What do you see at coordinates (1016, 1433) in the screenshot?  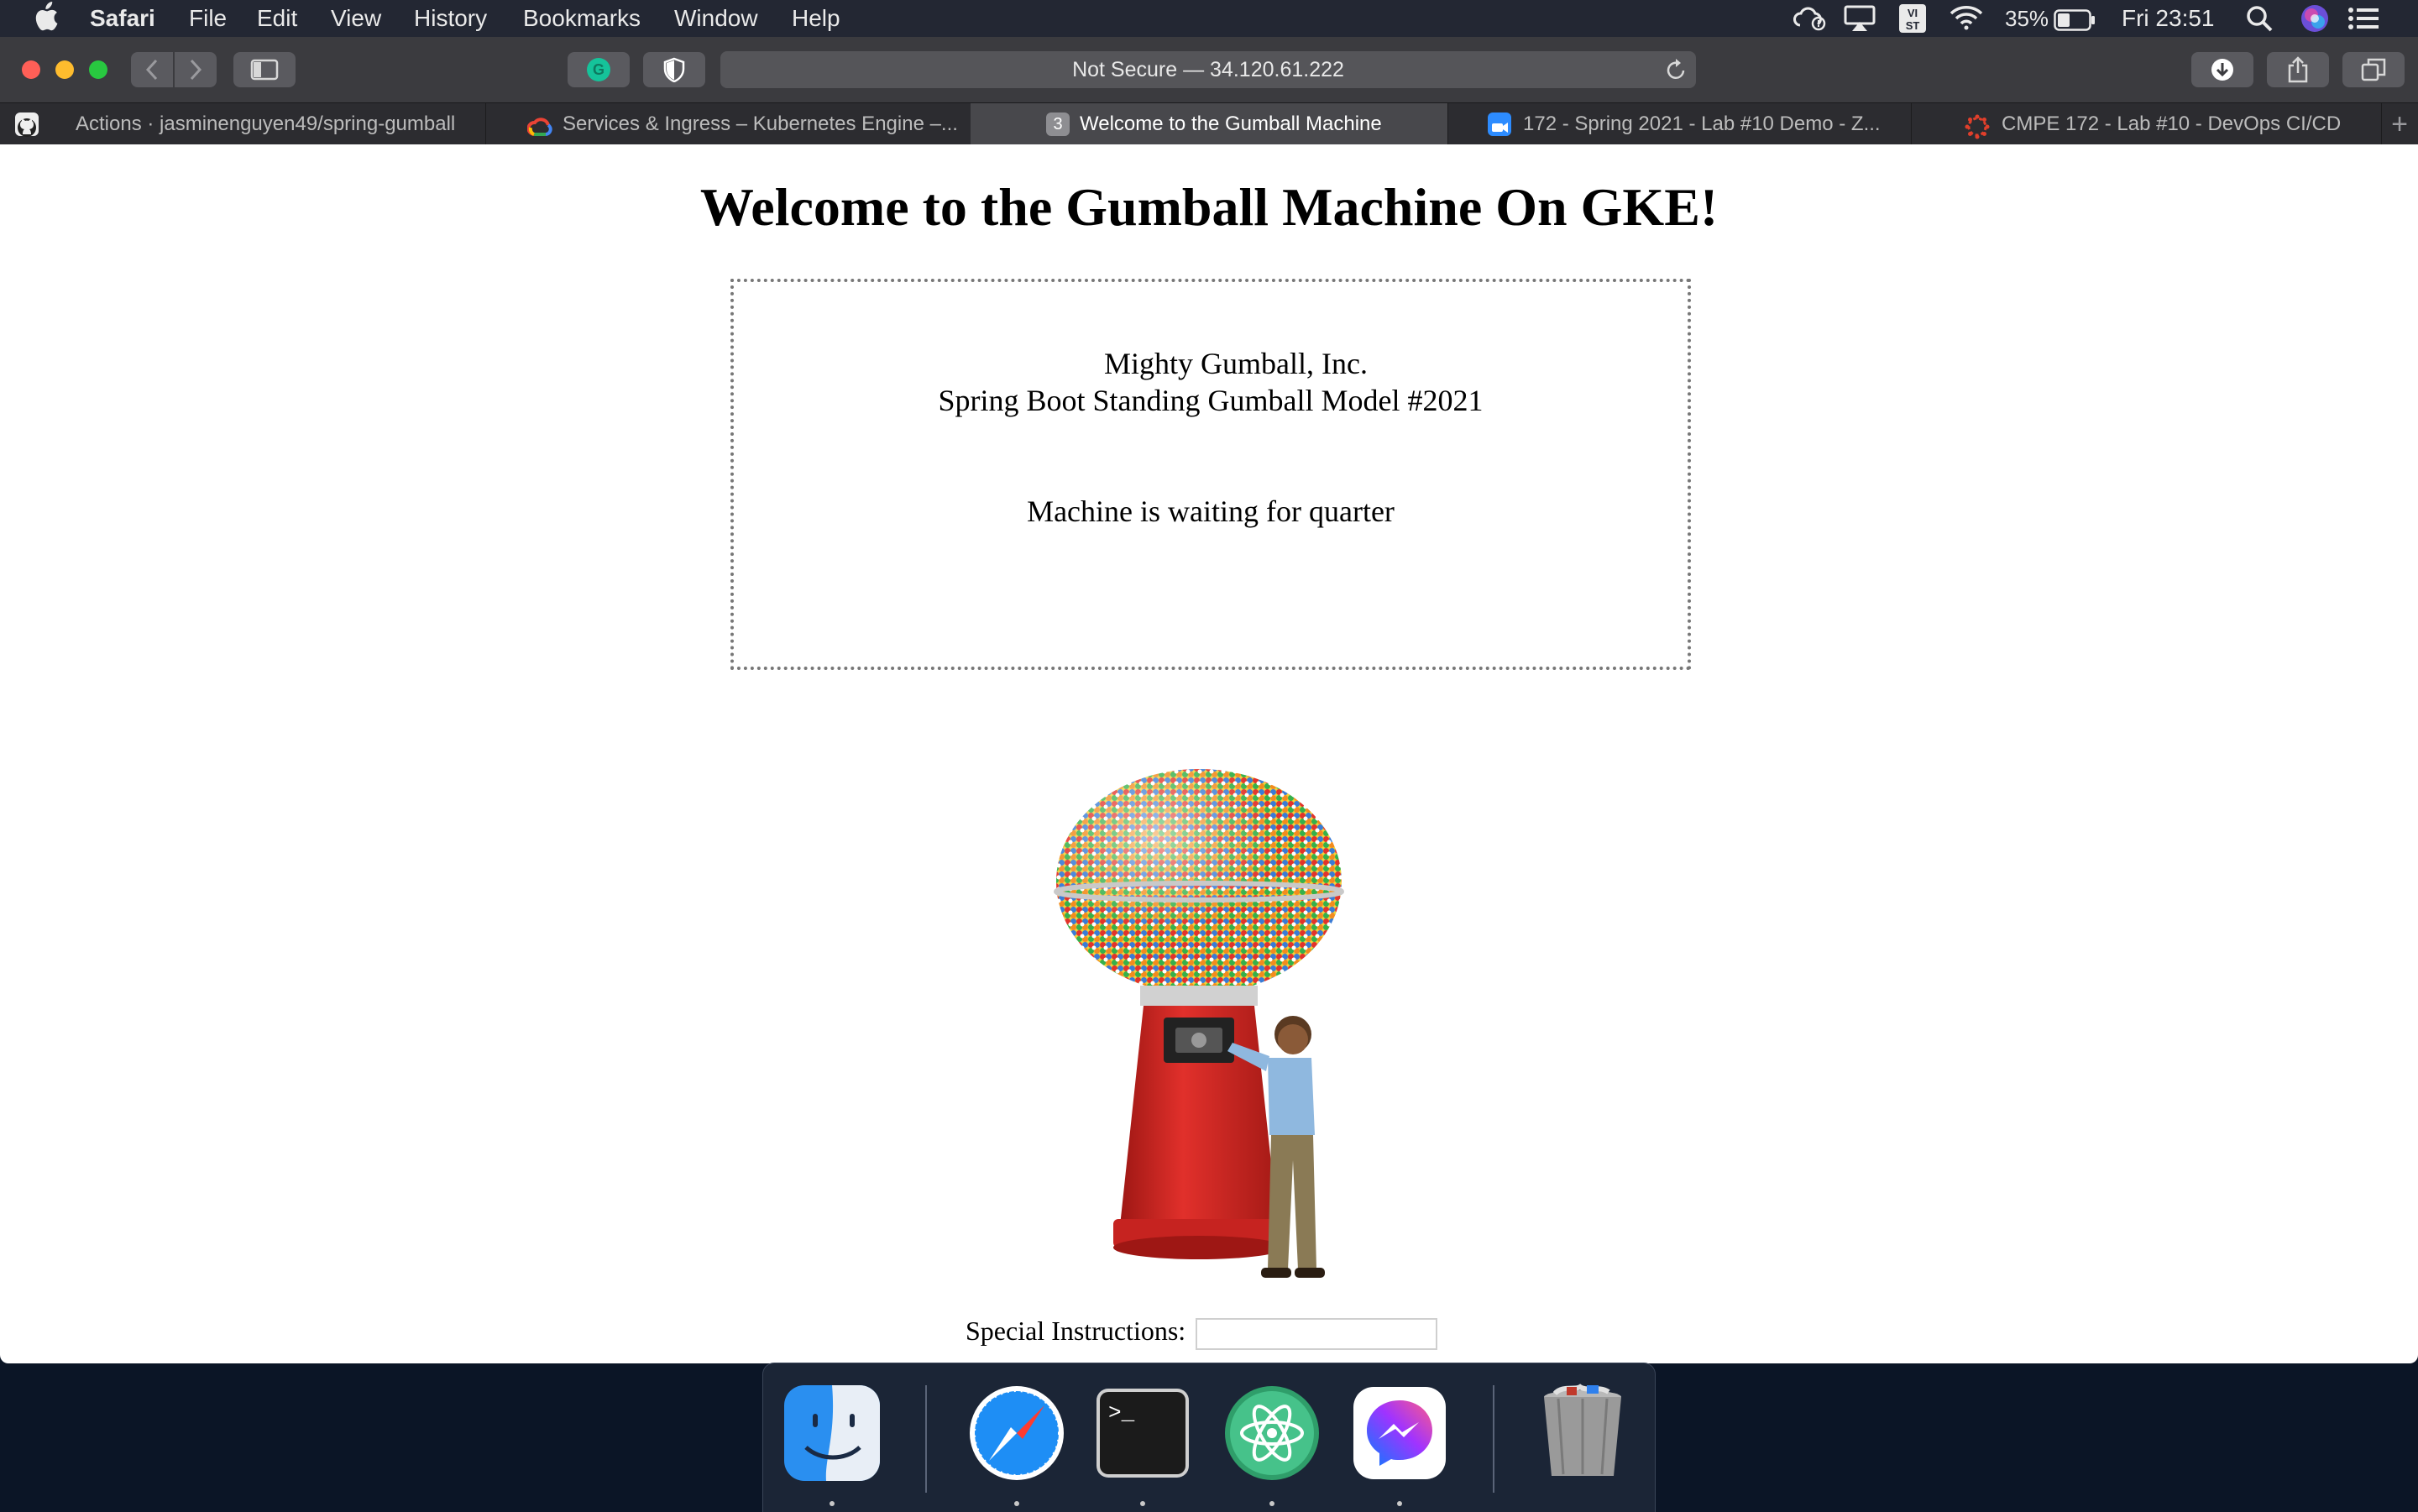 I see `safari-icon` at bounding box center [1016, 1433].